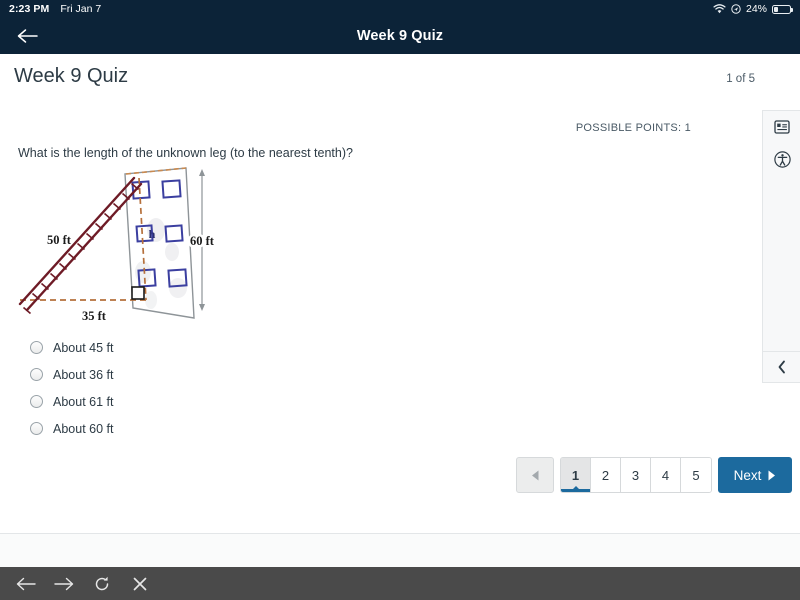 This screenshot has height=600, width=800. I want to click on close-x-icon, so click(140, 584).